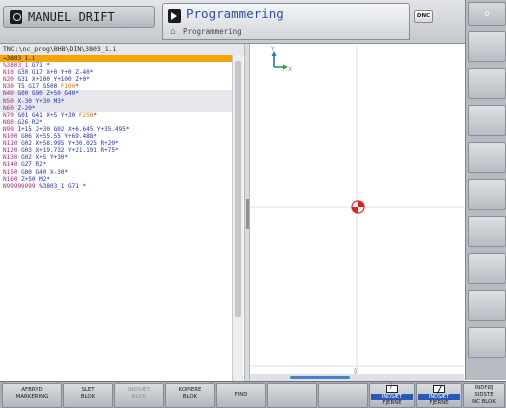 This screenshot has width=506, height=408. What do you see at coordinates (88, 390) in the screenshot?
I see `softkey-slet-line1: SLET` at bounding box center [88, 390].